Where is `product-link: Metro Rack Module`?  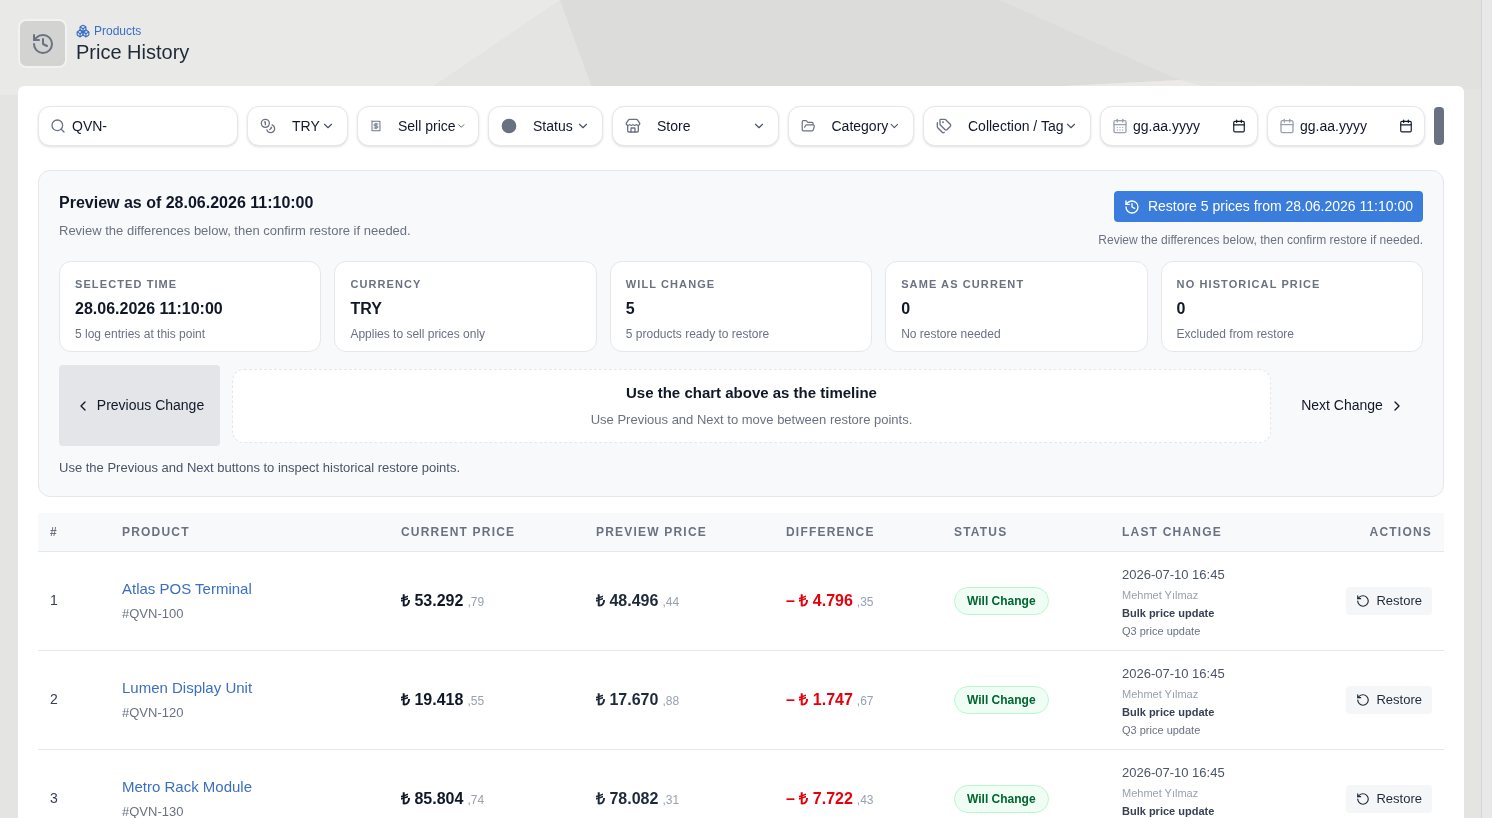 product-link: Metro Rack Module is located at coordinates (187, 786).